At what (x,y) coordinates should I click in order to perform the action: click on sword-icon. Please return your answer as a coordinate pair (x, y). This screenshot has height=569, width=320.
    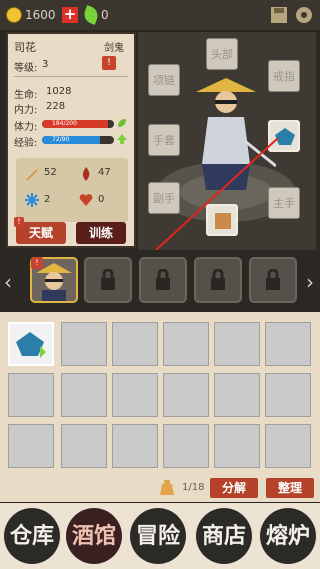
    Looking at the image, I should click on (32, 174).